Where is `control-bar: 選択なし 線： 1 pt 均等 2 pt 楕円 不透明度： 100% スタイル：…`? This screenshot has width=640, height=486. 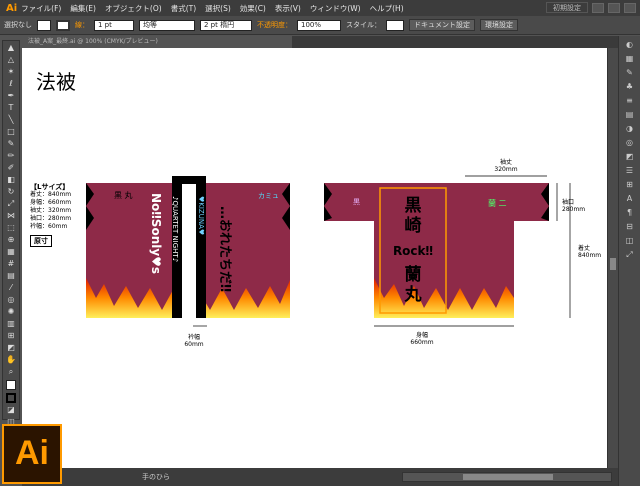 control-bar: 選択なし 線： 1 pt 均等 2 pt 楕円 不透明度： 100% スタイル：… is located at coordinates (320, 25).